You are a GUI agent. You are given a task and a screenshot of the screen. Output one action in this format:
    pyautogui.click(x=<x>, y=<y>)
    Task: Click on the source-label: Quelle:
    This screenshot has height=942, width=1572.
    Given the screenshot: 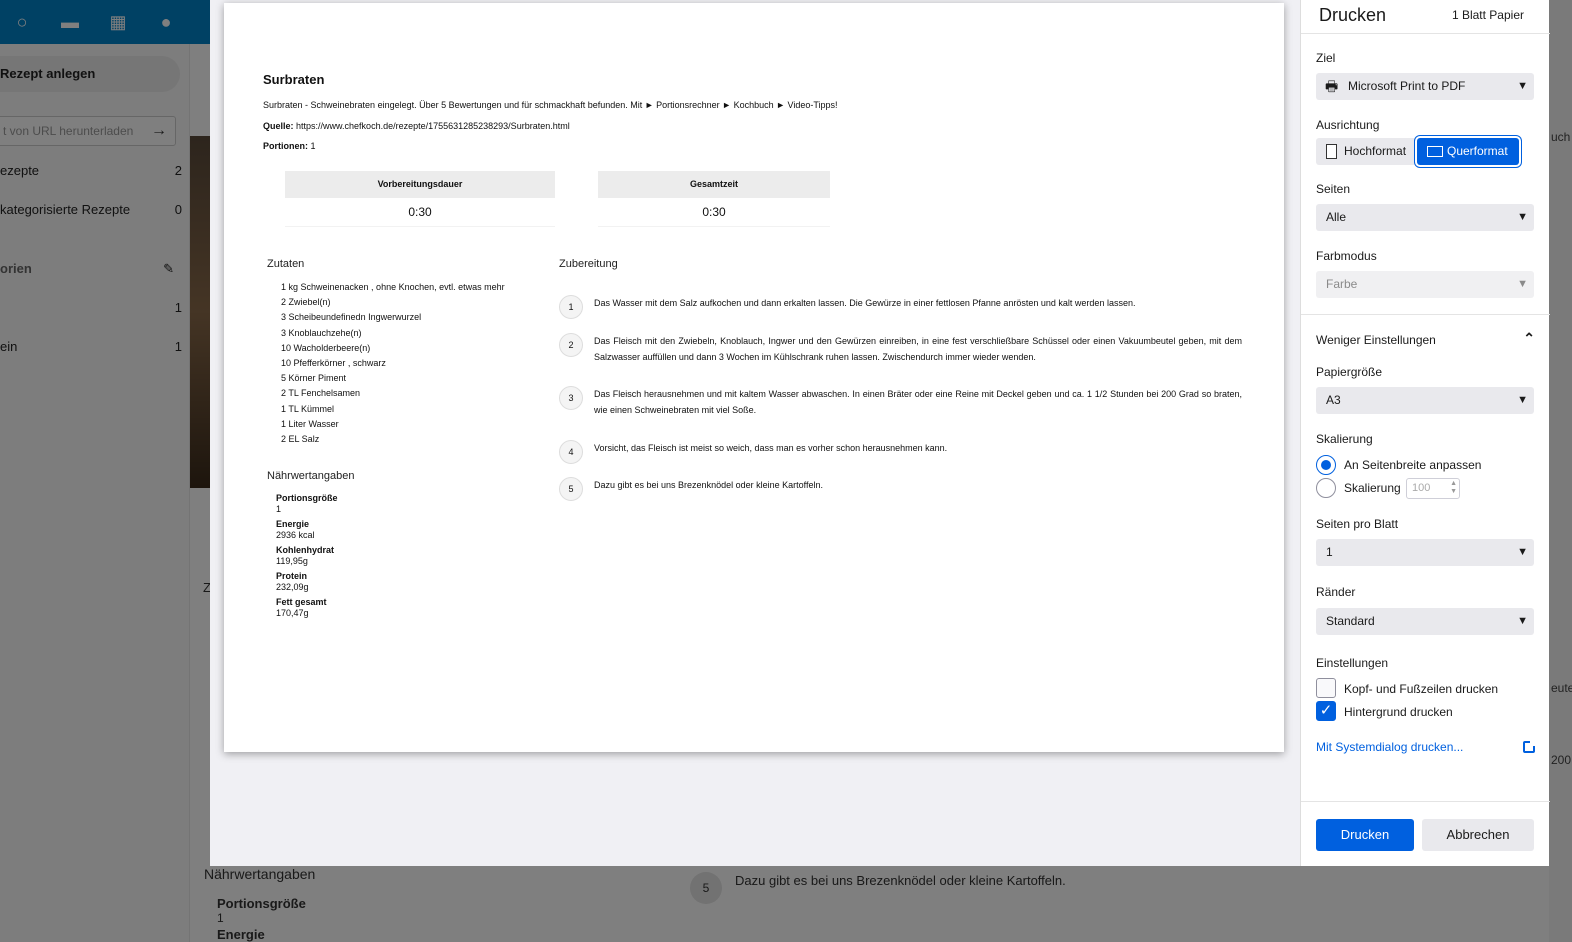 What is the action you would take?
    pyautogui.click(x=278, y=126)
    